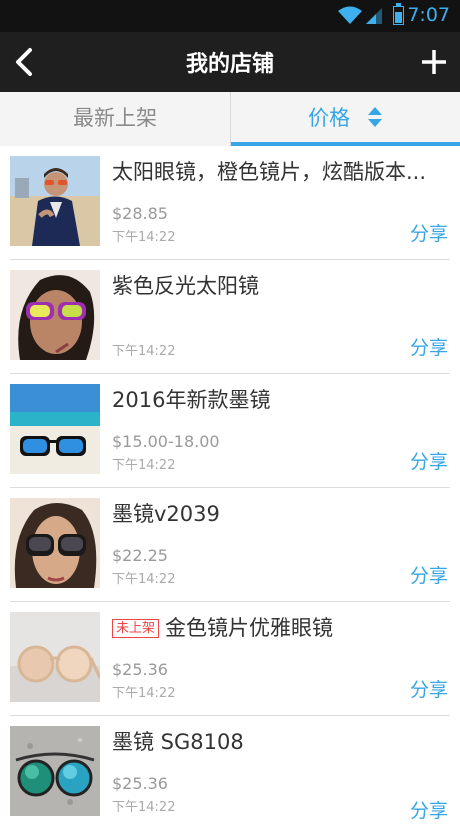 This screenshot has height=830, width=460. Describe the element at coordinates (166, 441) in the screenshot. I see `product-price: $15.00-18.00` at that location.